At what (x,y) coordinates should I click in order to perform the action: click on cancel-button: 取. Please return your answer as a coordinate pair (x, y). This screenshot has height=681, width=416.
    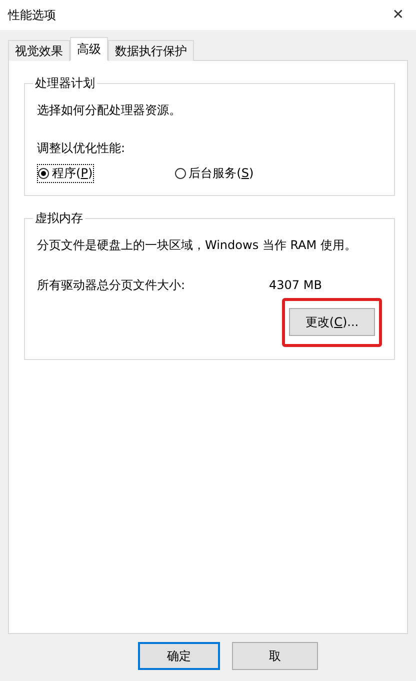
    Looking at the image, I should click on (275, 656).